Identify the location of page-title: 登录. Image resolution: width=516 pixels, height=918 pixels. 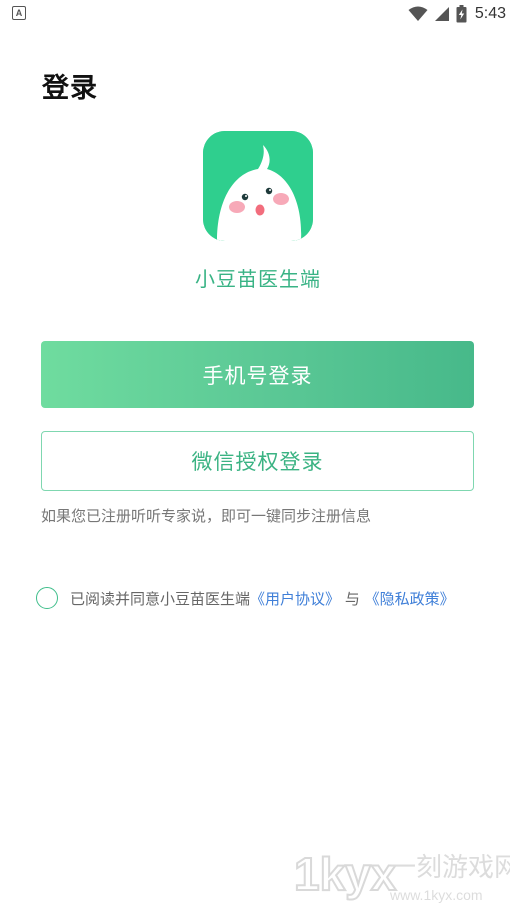
(70, 88).